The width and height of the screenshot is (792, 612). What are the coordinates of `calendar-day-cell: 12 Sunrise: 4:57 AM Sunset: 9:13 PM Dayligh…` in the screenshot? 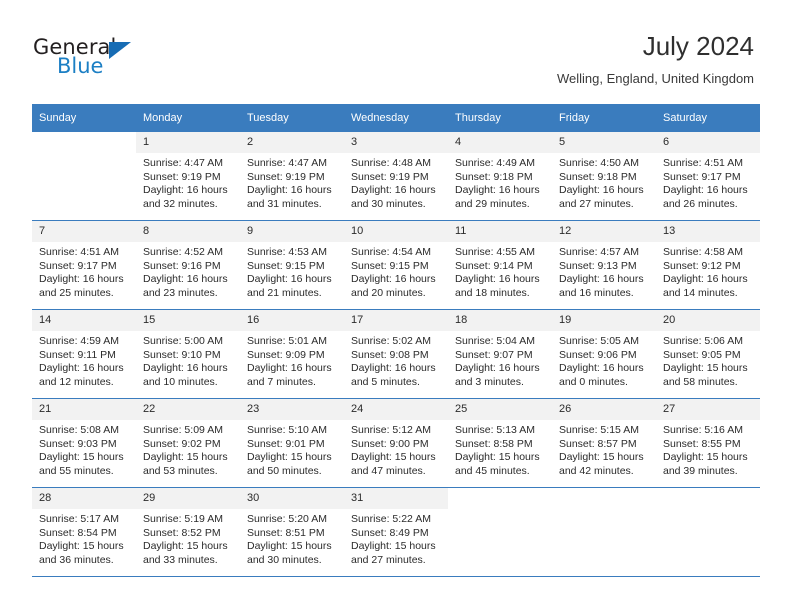 It's located at (604, 265).